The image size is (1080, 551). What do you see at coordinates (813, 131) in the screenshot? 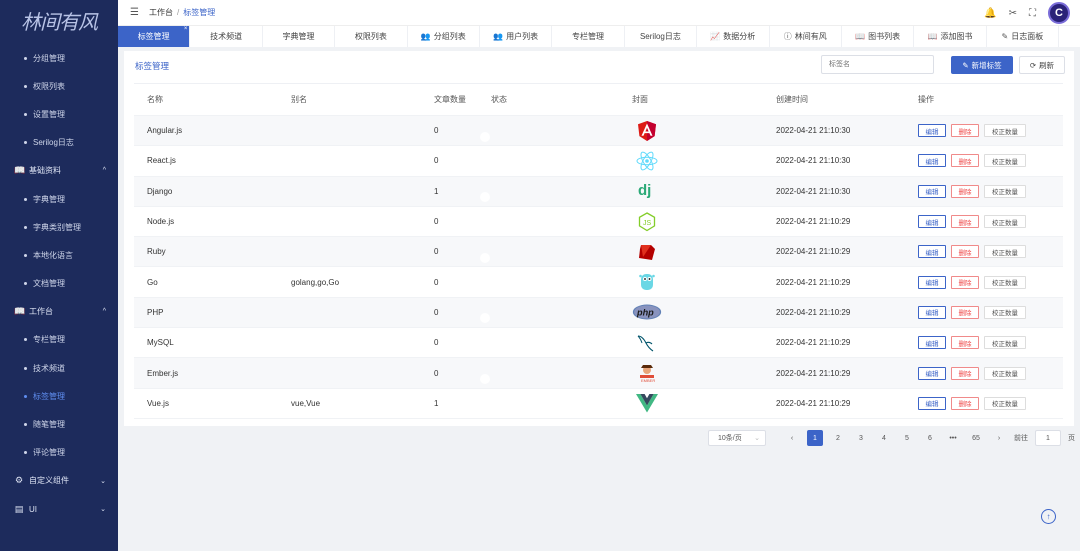
I see `created-time: 2022-04-21 21:10:30` at bounding box center [813, 131].